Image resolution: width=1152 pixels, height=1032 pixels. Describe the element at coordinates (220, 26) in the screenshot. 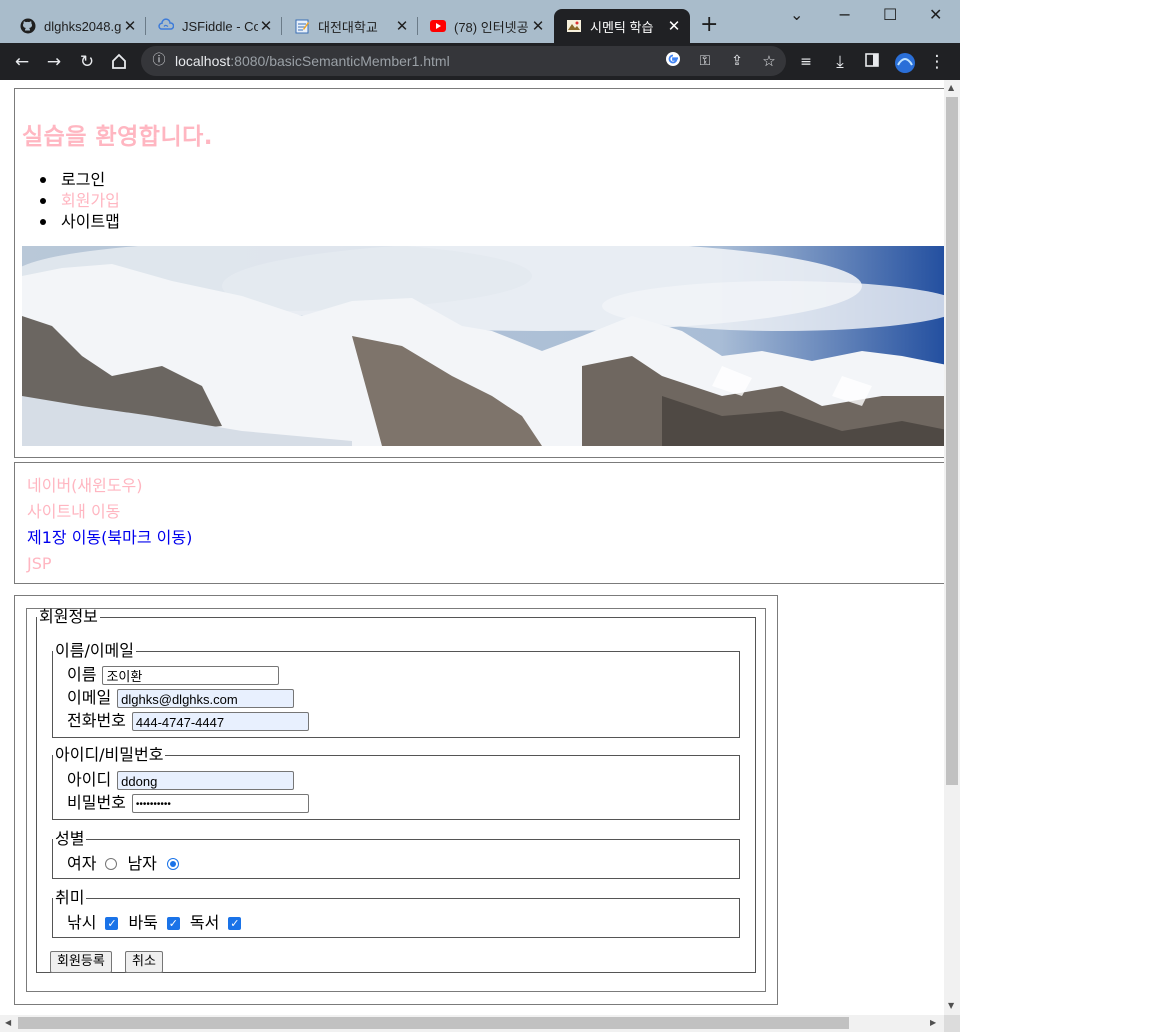

I see `tab-title: JSFiddle - Co` at that location.